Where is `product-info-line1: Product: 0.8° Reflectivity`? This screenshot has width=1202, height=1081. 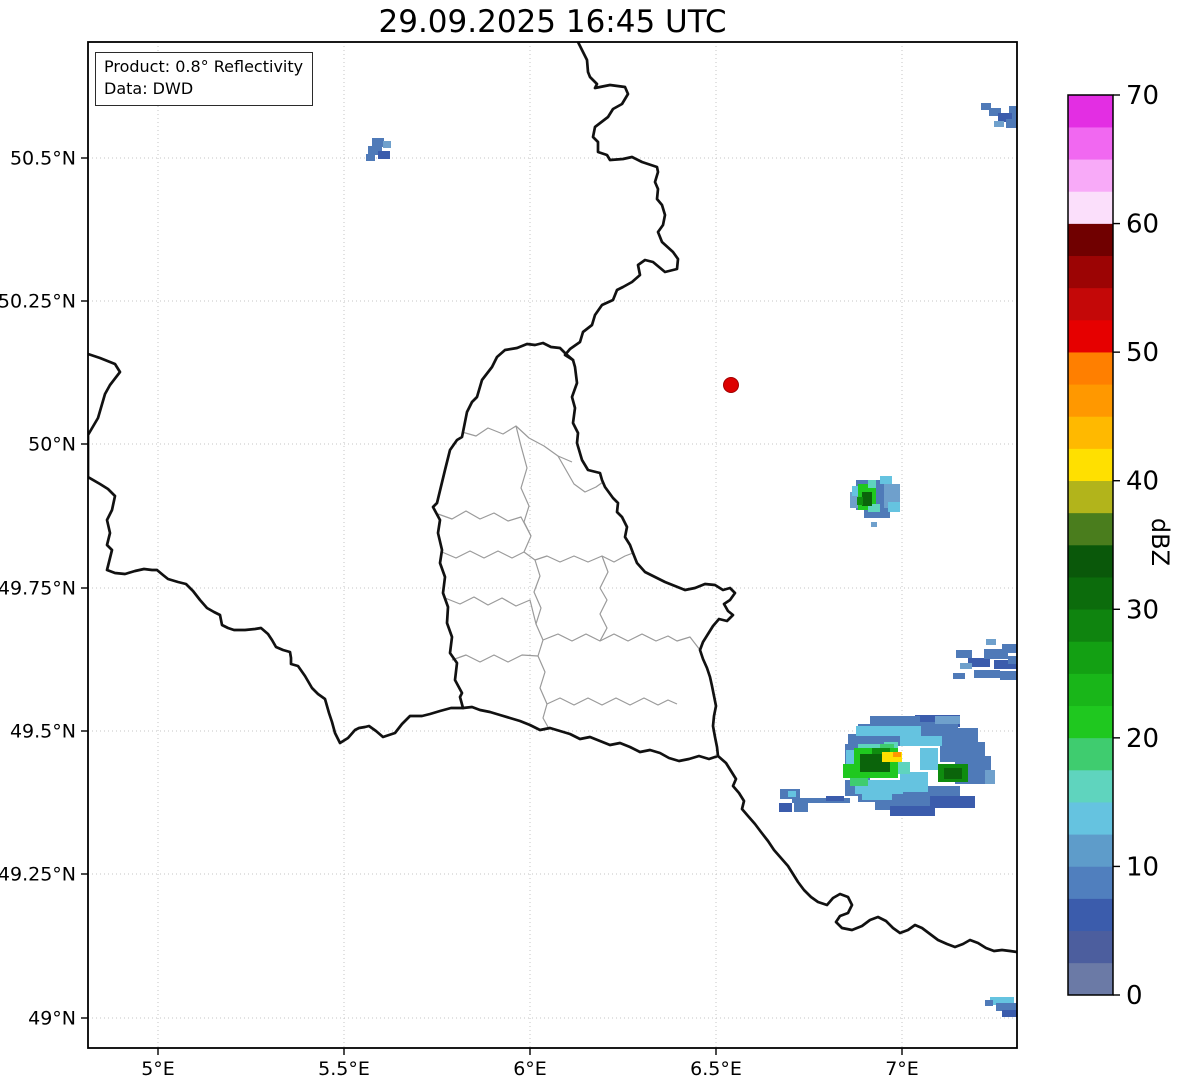 product-info-line1: Product: 0.8° Reflectivity is located at coordinates (204, 66).